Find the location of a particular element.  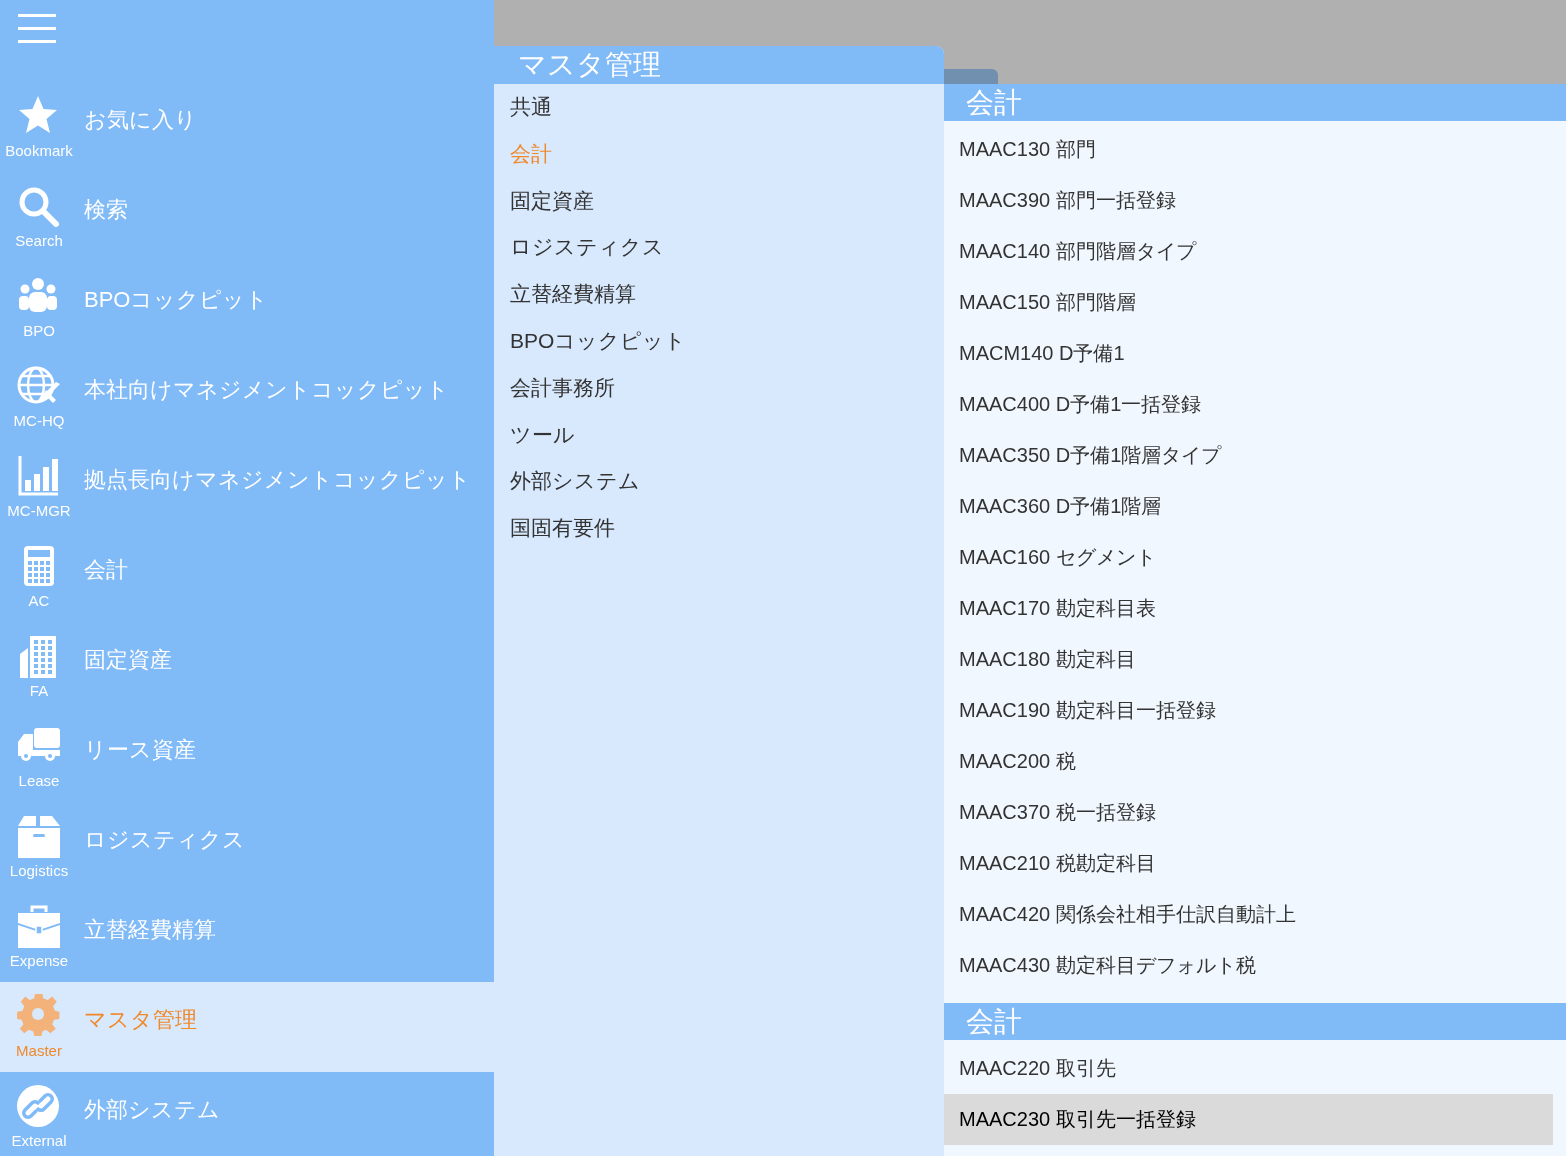

menu-item: 会計事務所 is located at coordinates (719, 388).